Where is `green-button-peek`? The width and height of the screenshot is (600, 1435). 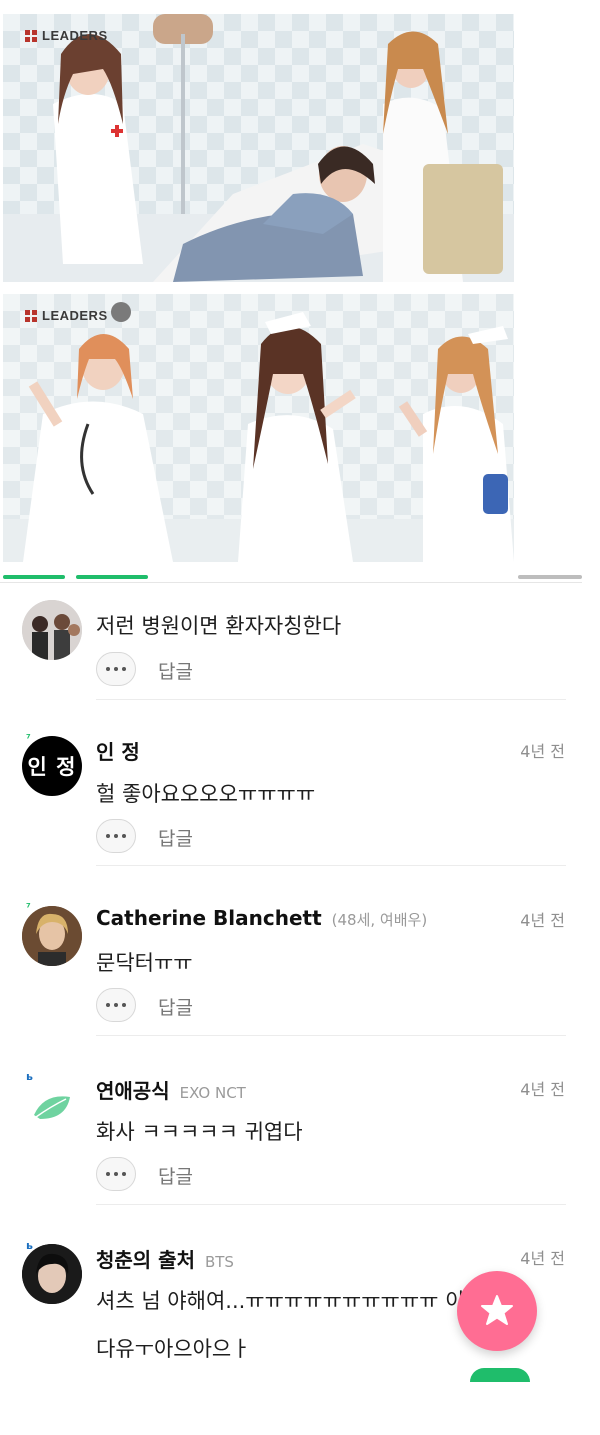 green-button-peek is located at coordinates (500, 1375).